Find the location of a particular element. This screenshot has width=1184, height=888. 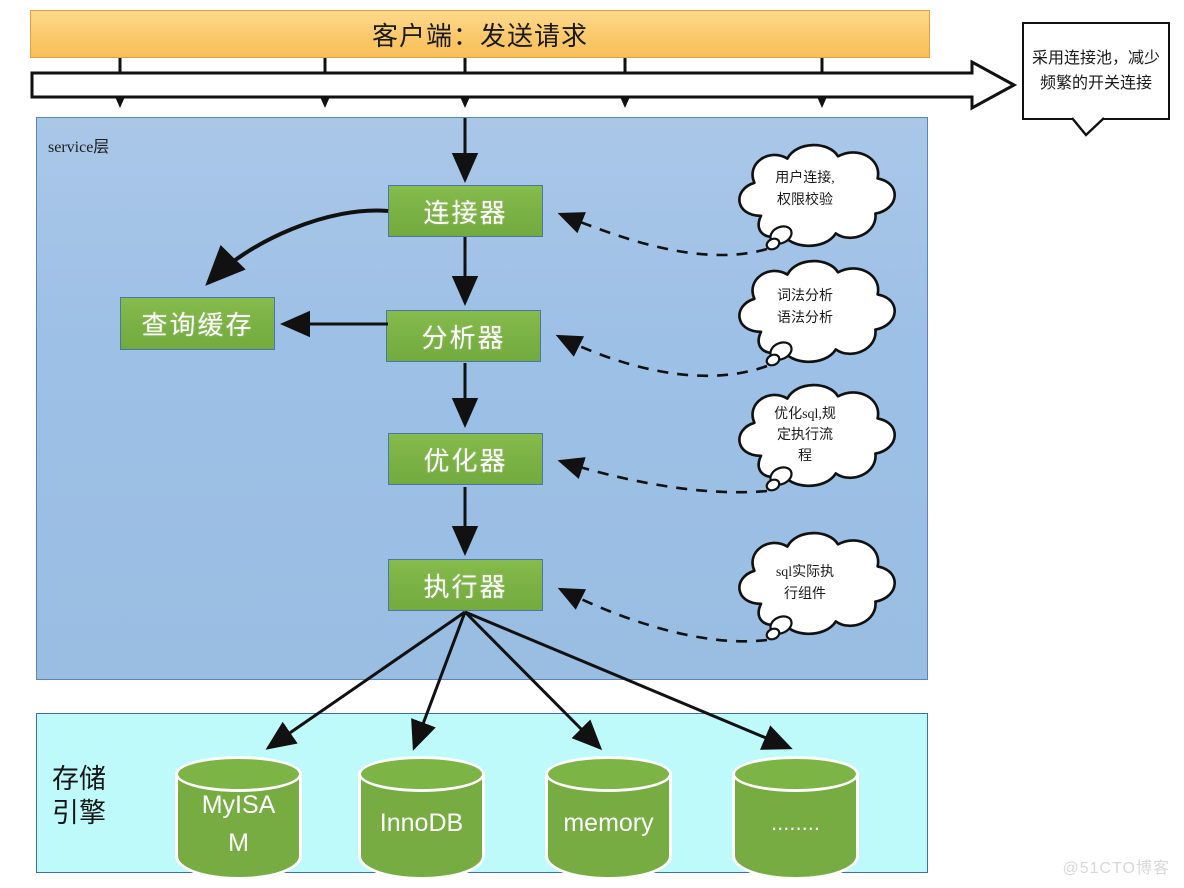

storage-engine-myisam-label: MyISA M is located at coordinates (238, 824).